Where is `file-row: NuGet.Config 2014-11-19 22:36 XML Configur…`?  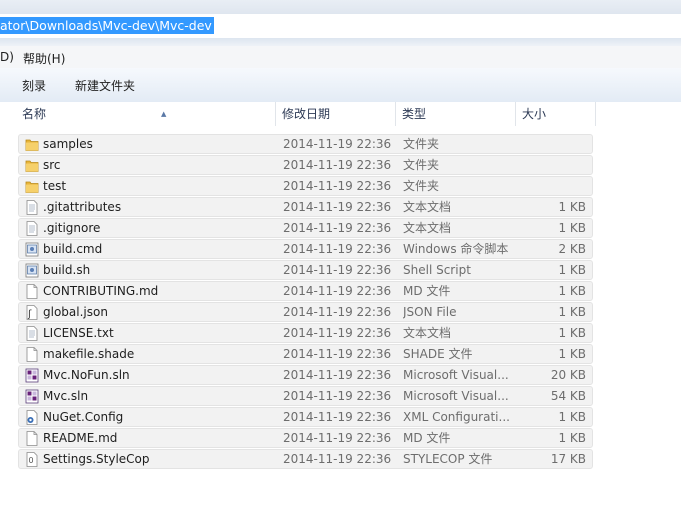
file-row: NuGet.Config 2014-11-19 22:36 XML Configur… is located at coordinates (305, 417).